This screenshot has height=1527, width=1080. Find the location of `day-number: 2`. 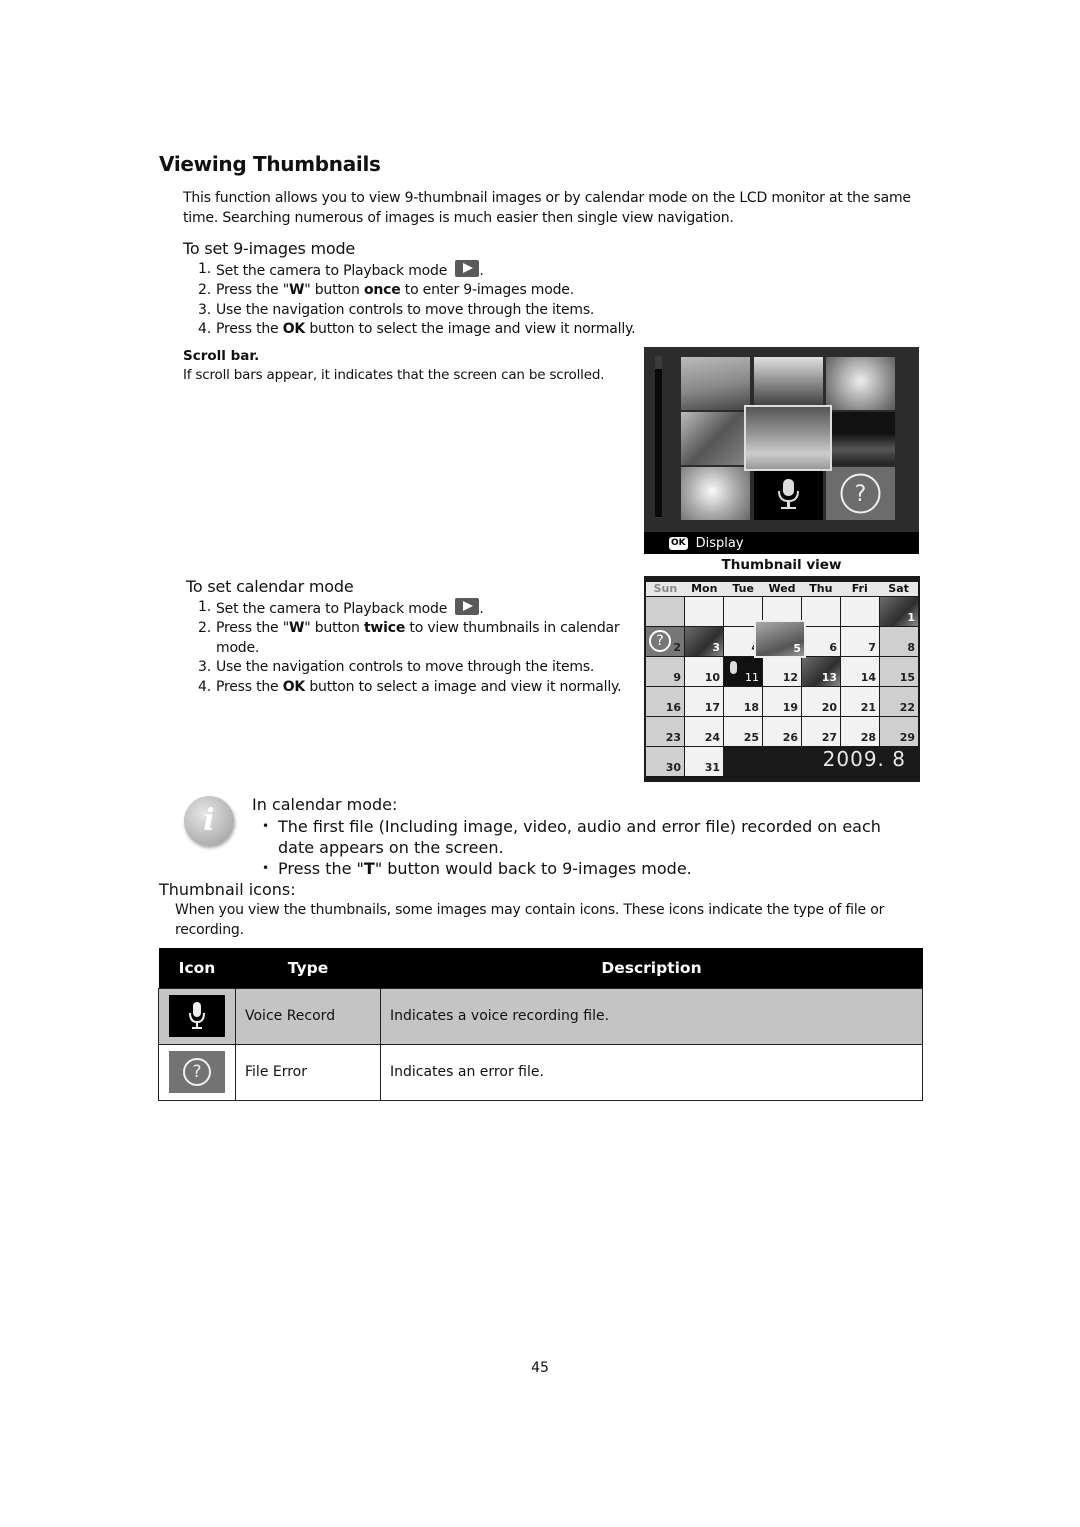

day-number: 2 is located at coordinates (677, 647).